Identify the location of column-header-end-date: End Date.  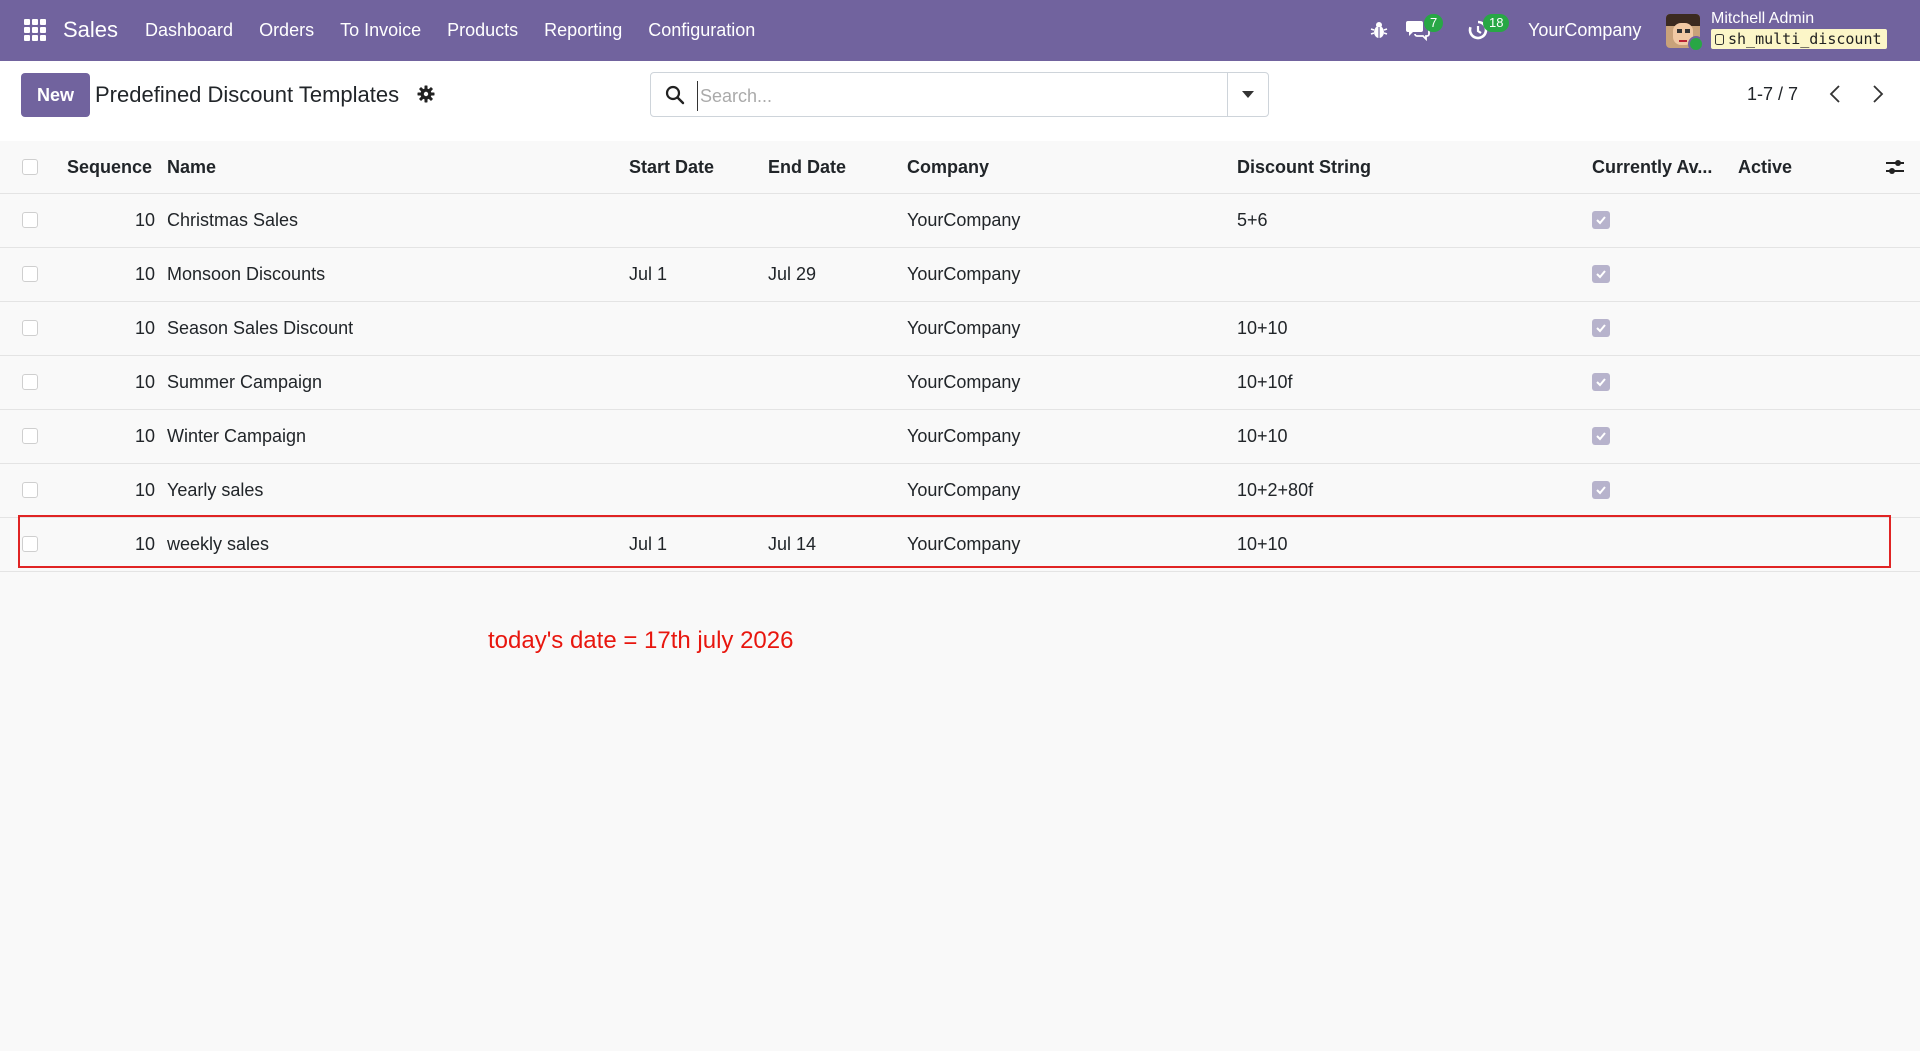
(807, 167).